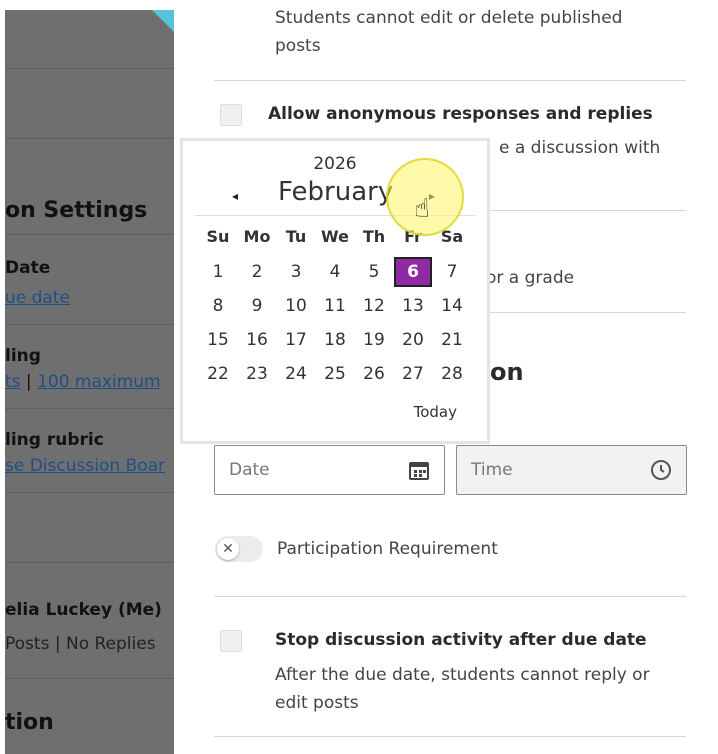 This screenshot has height=754, width=718. I want to click on calendar-day: 18, so click(335, 340).